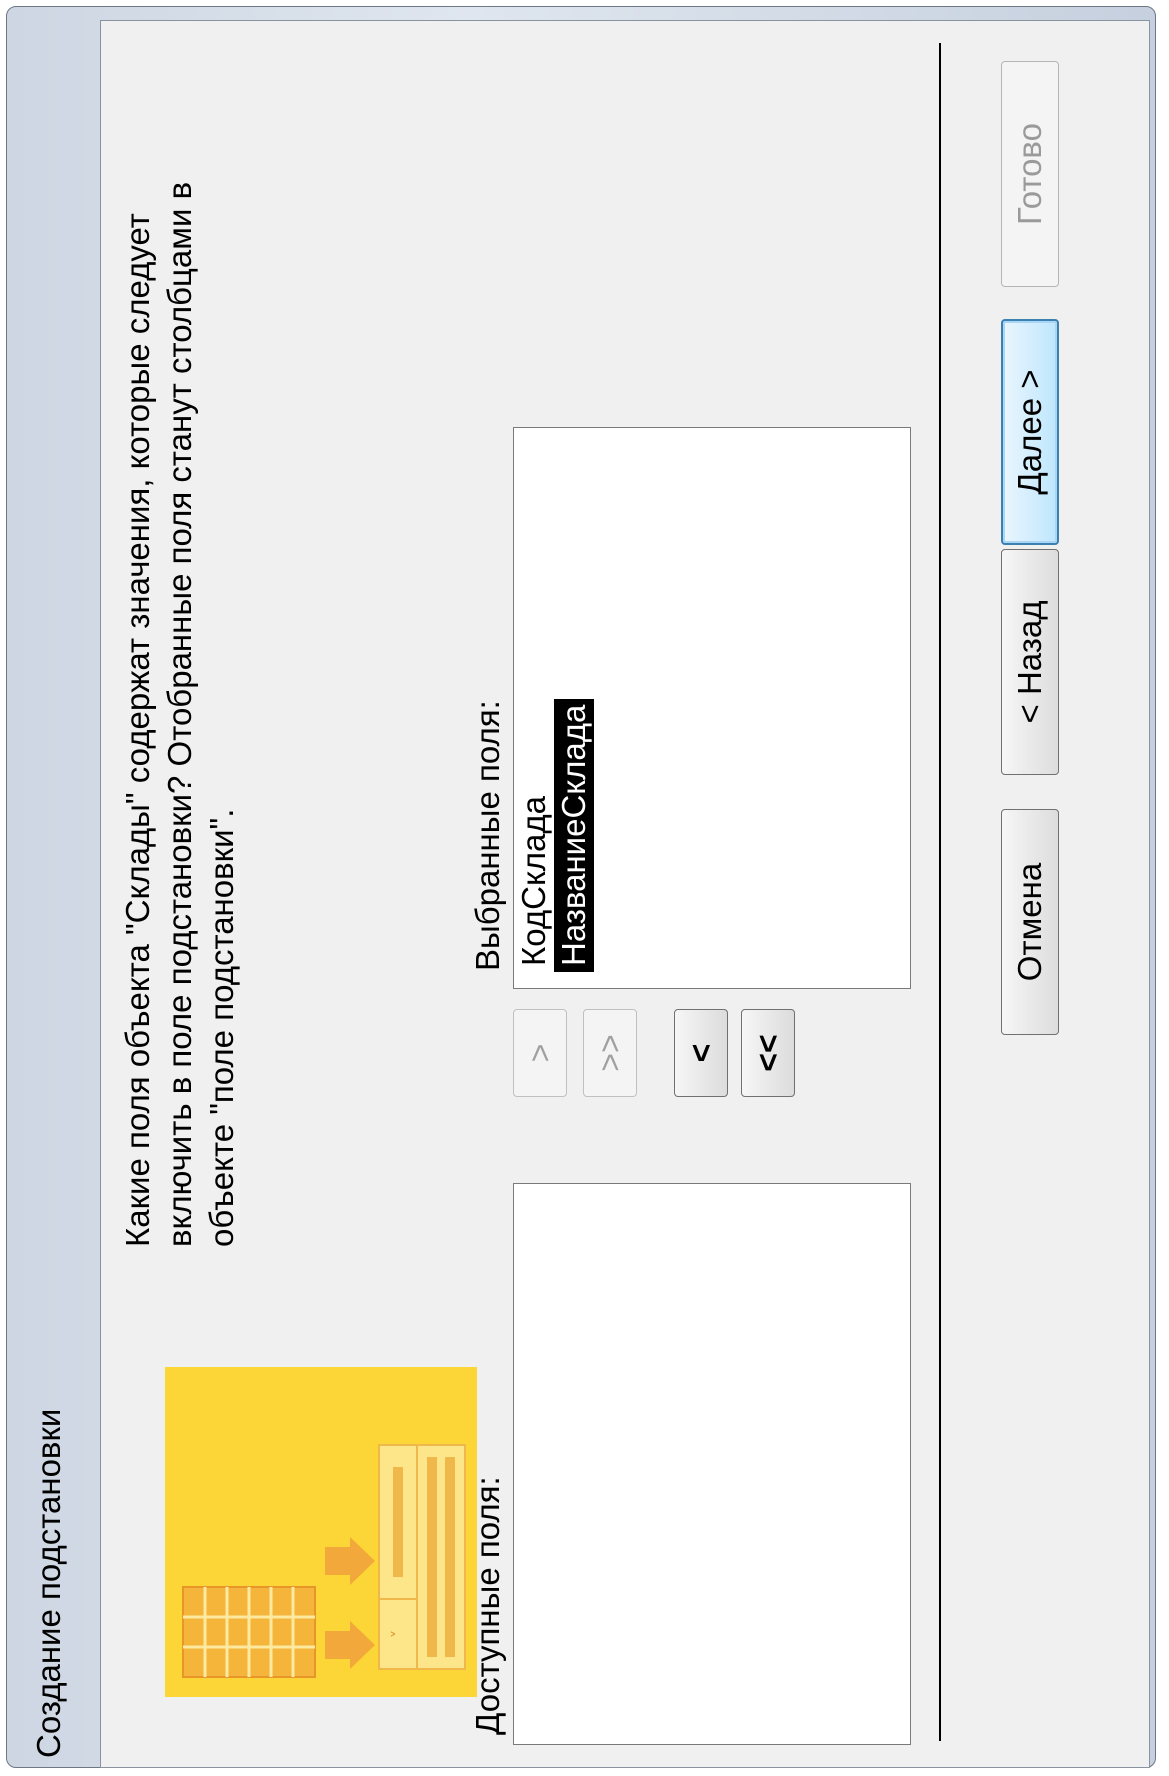 The width and height of the screenshot is (1169, 1776). What do you see at coordinates (768, 1053) in the screenshot?
I see `remove-all-button: <<` at bounding box center [768, 1053].